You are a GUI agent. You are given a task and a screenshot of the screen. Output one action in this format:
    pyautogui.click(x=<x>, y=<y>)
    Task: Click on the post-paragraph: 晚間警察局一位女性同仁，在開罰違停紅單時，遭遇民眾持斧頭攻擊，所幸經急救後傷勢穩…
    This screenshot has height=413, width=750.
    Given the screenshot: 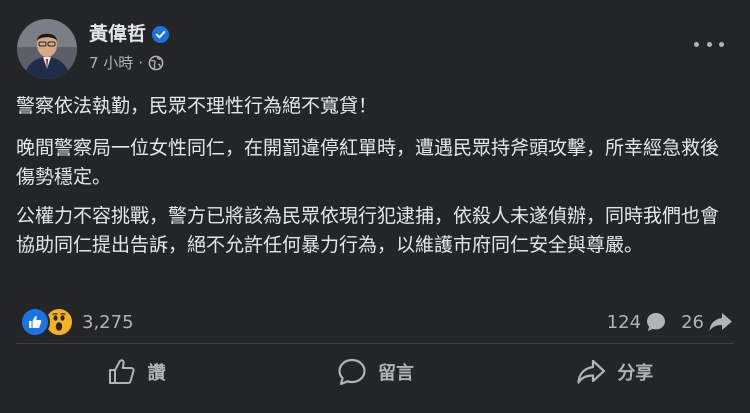 What is the action you would take?
    pyautogui.click(x=368, y=162)
    